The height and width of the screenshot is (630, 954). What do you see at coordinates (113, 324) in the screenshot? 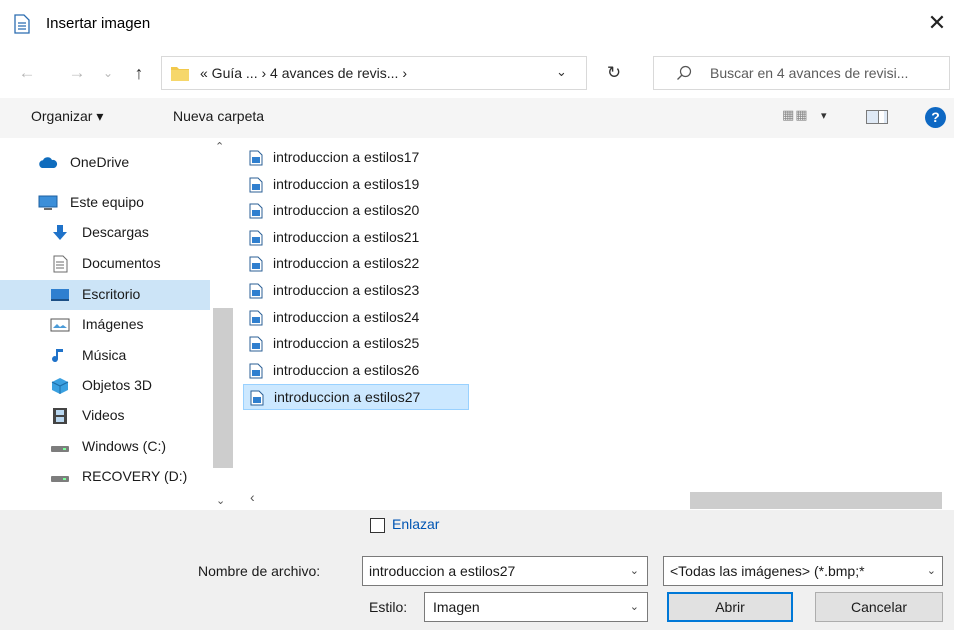
I see `sidebar-item-label: Imágenes` at bounding box center [113, 324].